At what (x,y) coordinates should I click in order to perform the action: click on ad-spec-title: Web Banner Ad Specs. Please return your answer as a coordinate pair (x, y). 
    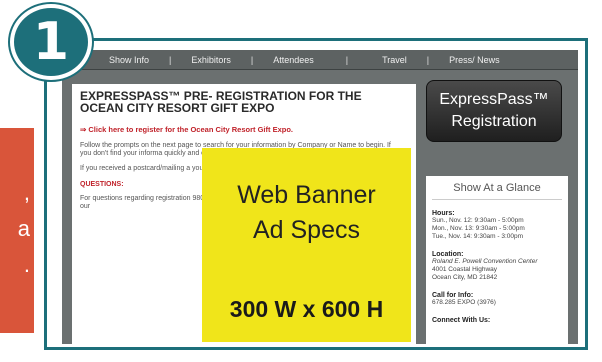
    Looking at the image, I should click on (306, 213).